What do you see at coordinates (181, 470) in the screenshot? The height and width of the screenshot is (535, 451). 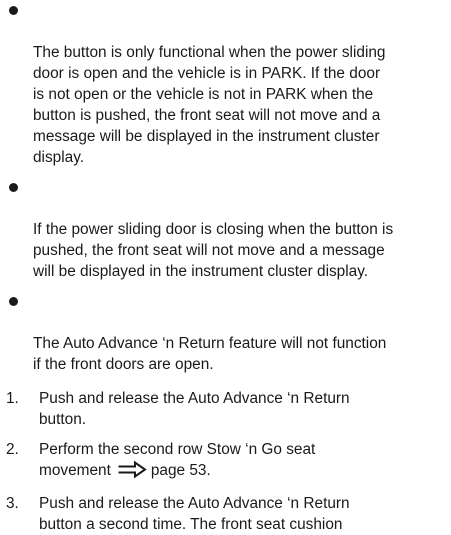 I see `page-reference-link: page 53.` at bounding box center [181, 470].